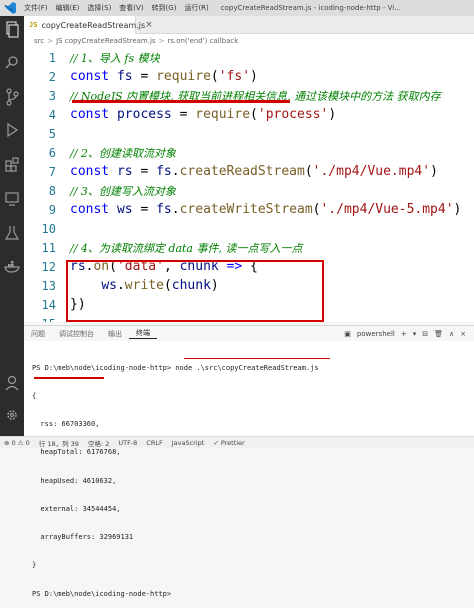 This screenshot has width=474, height=608. Describe the element at coordinates (98, 443) in the screenshot. I see `status-indentation: 空格: 2` at that location.